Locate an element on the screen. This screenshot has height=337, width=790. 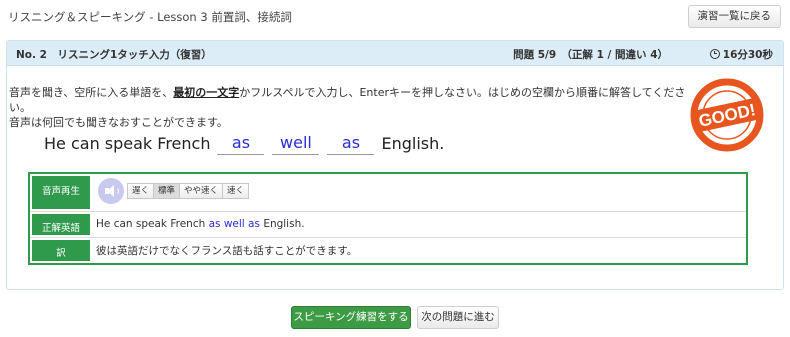
back-to-list-button: 演習一覧に戻る is located at coordinates (734, 16).